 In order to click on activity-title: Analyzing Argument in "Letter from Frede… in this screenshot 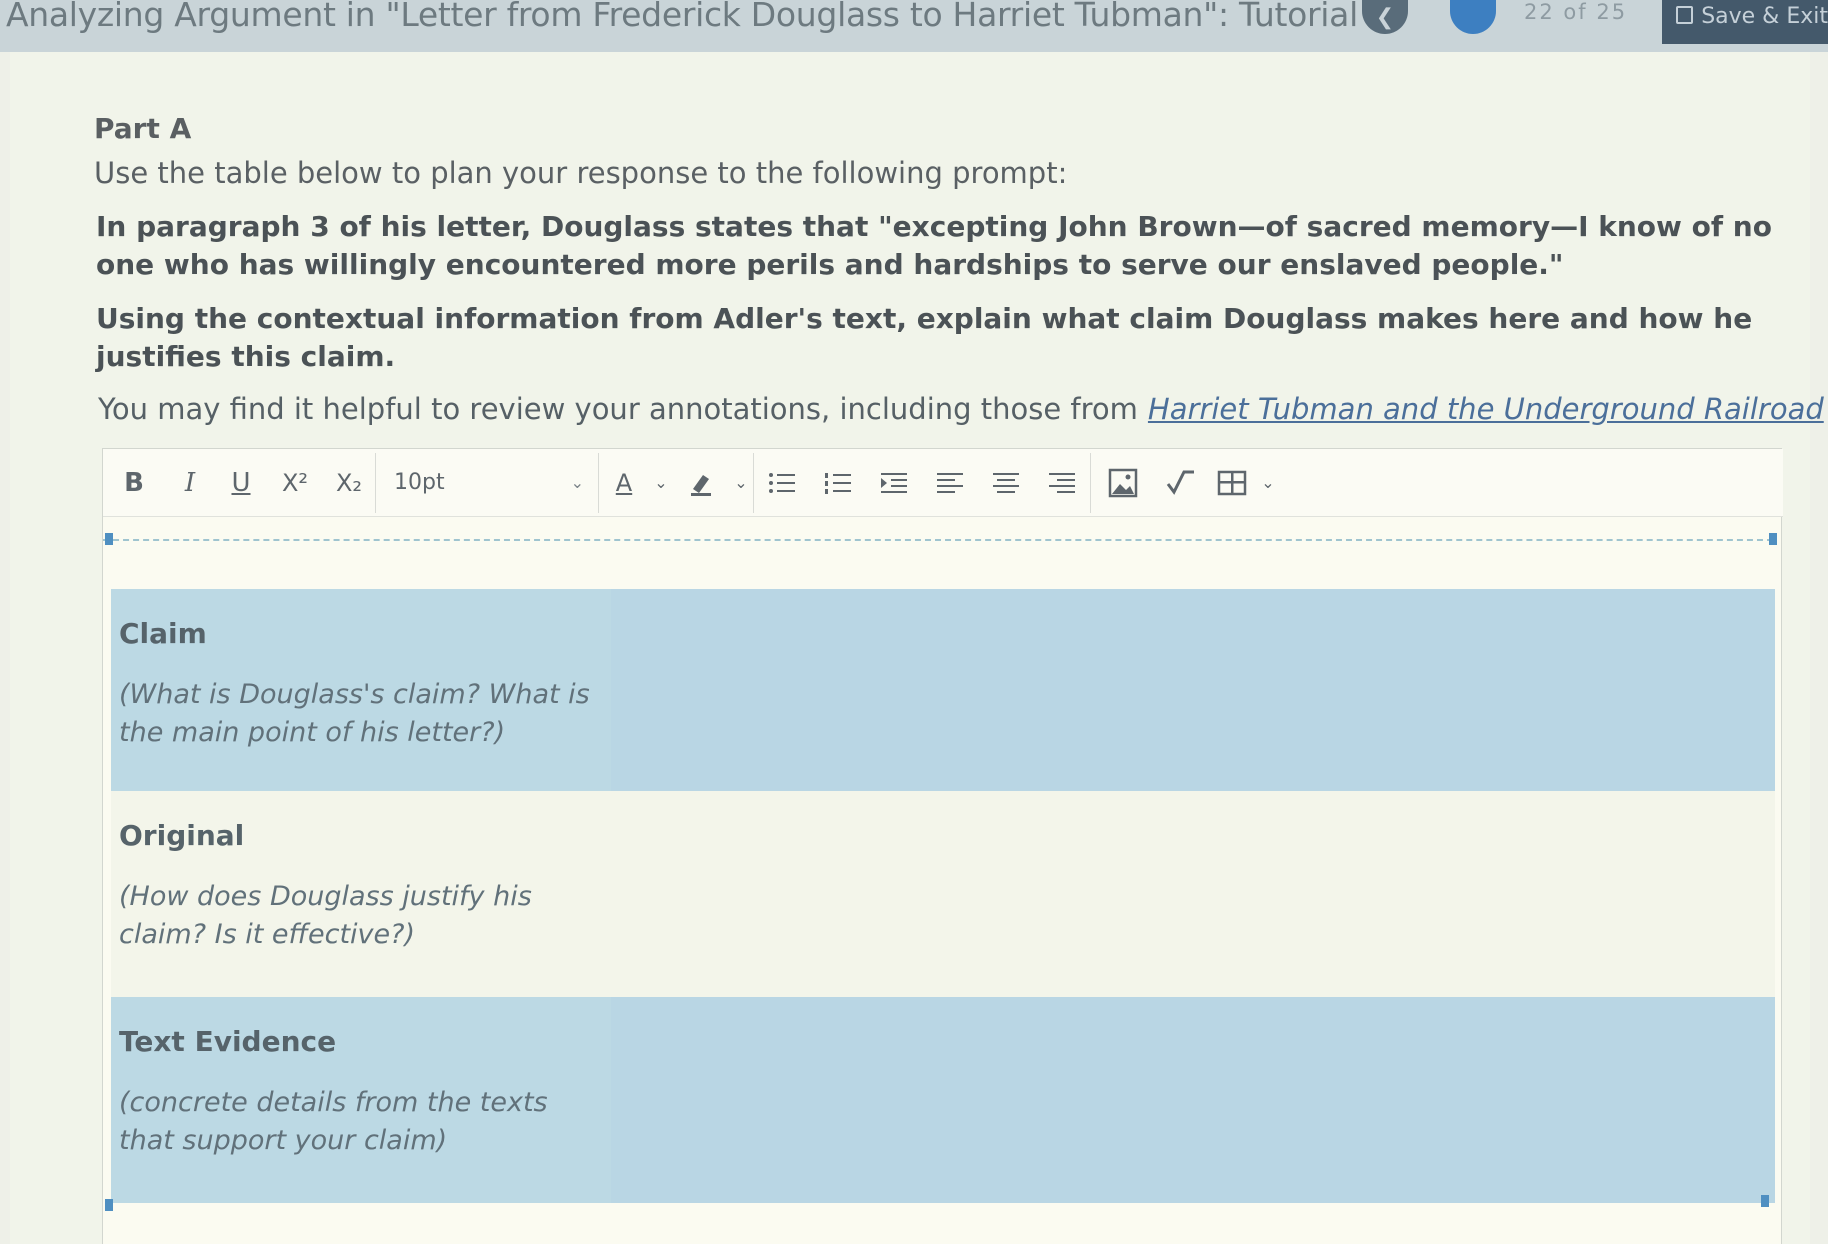, I will do `click(682, 17)`.